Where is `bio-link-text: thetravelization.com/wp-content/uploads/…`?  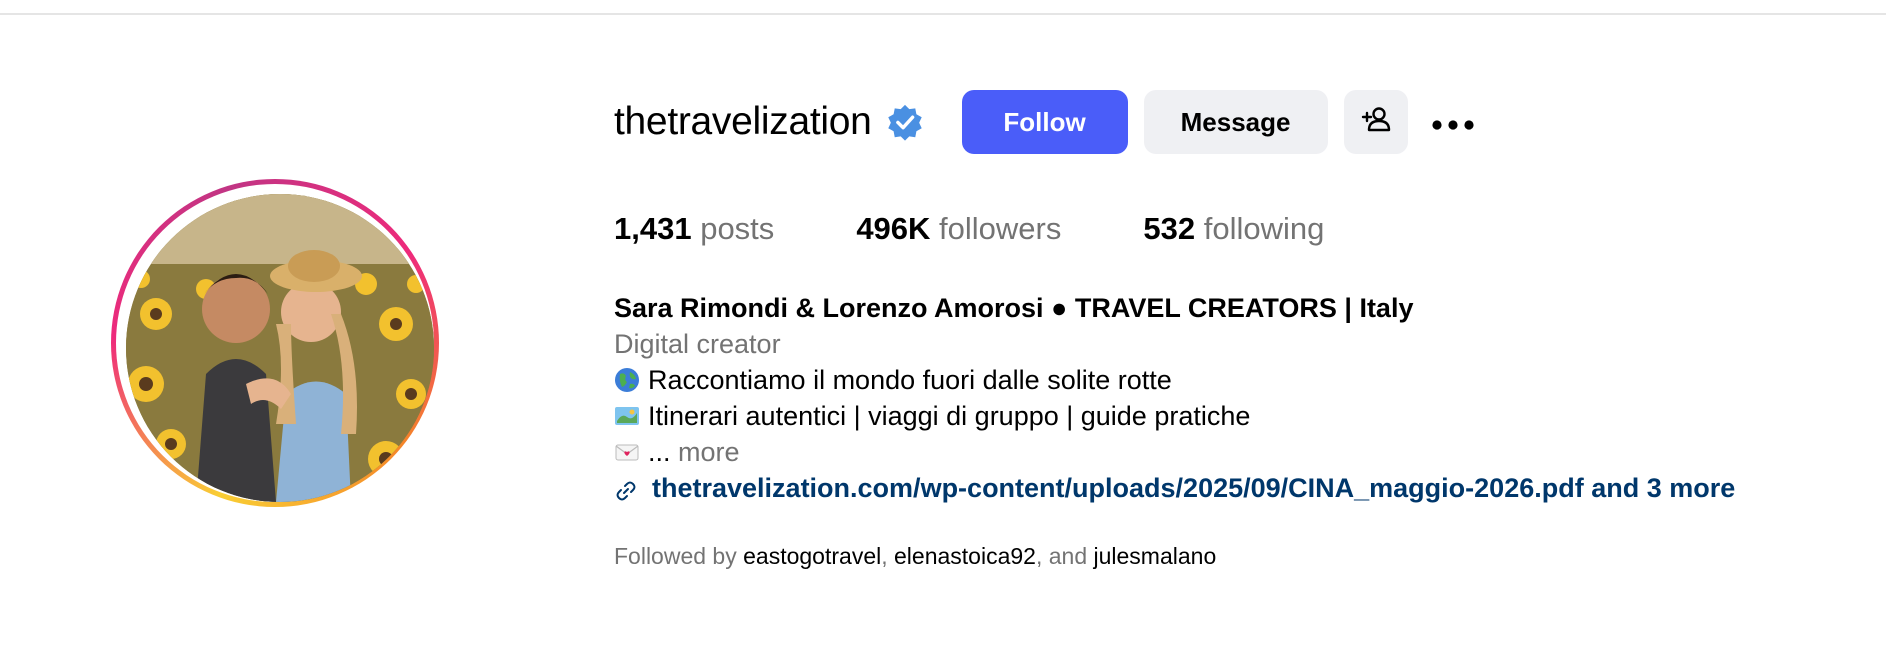
bio-link-text: thetravelization.com/wp-content/uploads/… is located at coordinates (1193, 488).